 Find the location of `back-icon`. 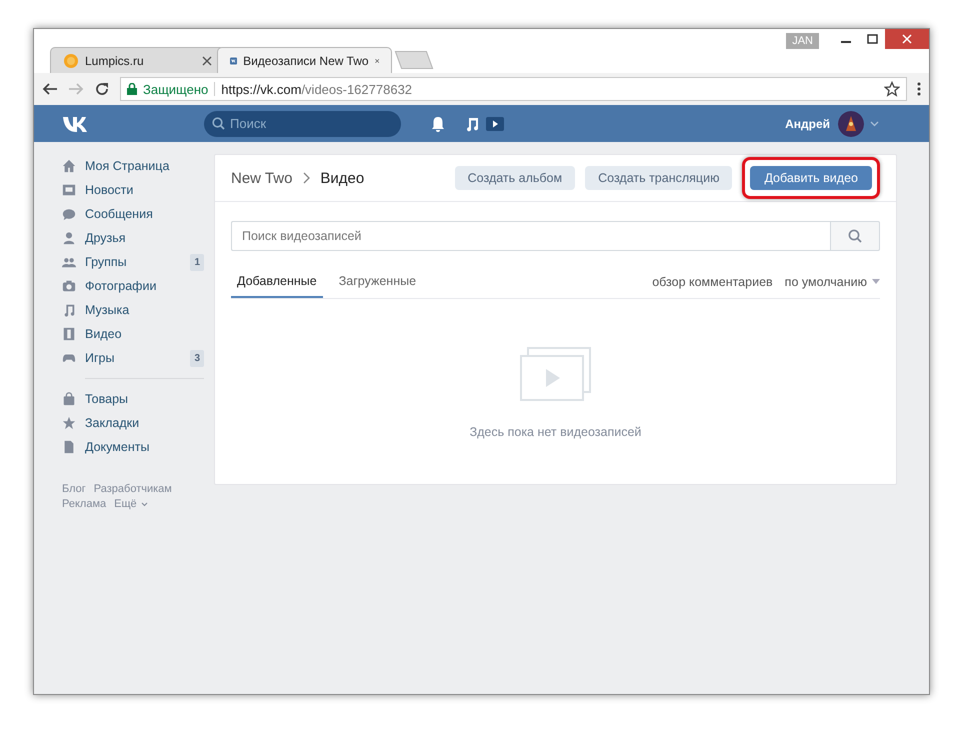

back-icon is located at coordinates (50, 89).